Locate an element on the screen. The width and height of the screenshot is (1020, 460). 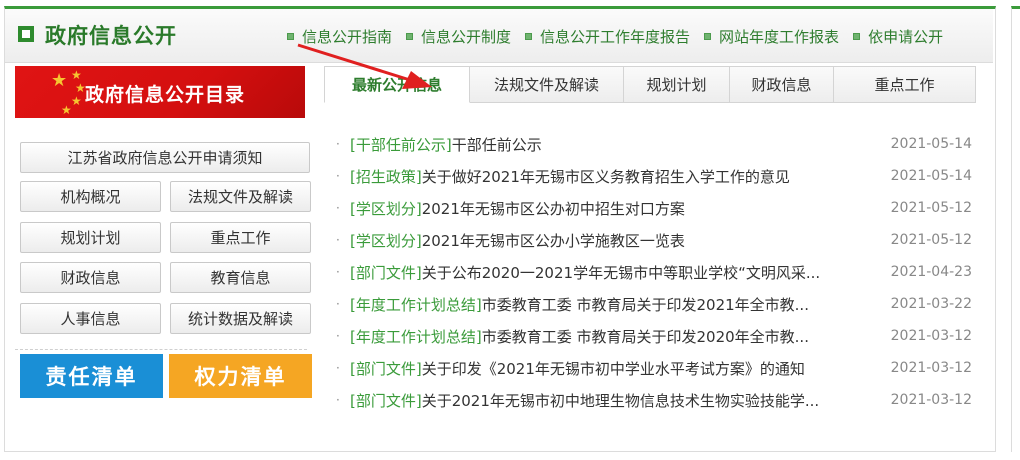
tab-finance: 财政信息 is located at coordinates (782, 84).